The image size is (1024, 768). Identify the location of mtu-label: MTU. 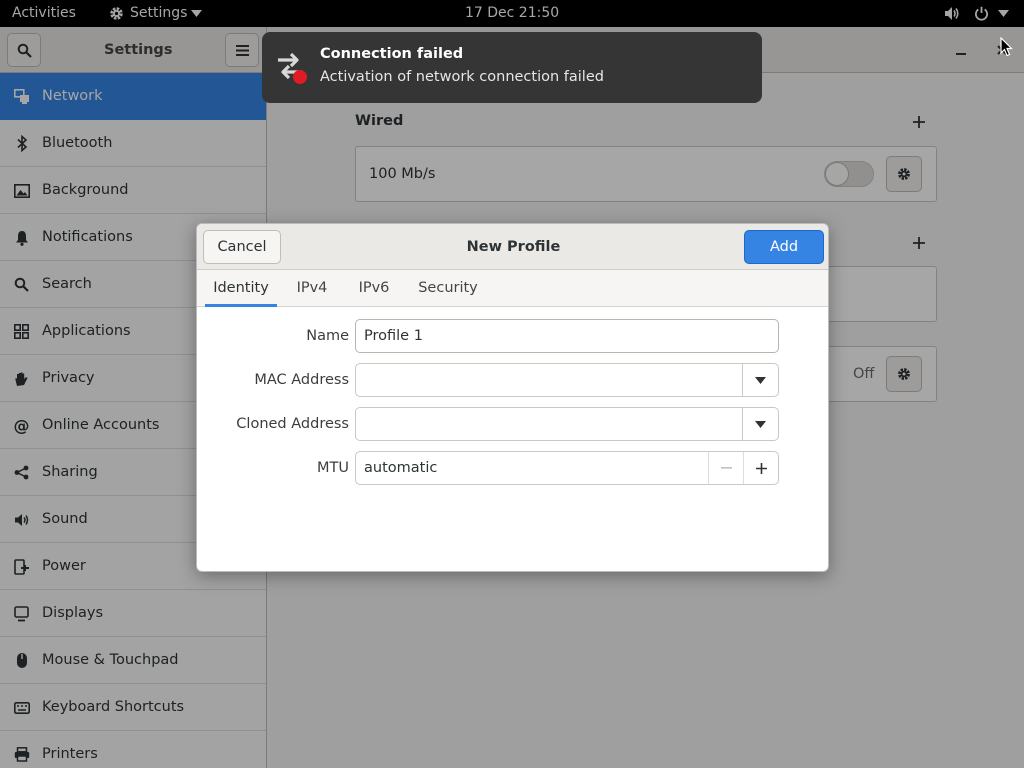
(333, 468).